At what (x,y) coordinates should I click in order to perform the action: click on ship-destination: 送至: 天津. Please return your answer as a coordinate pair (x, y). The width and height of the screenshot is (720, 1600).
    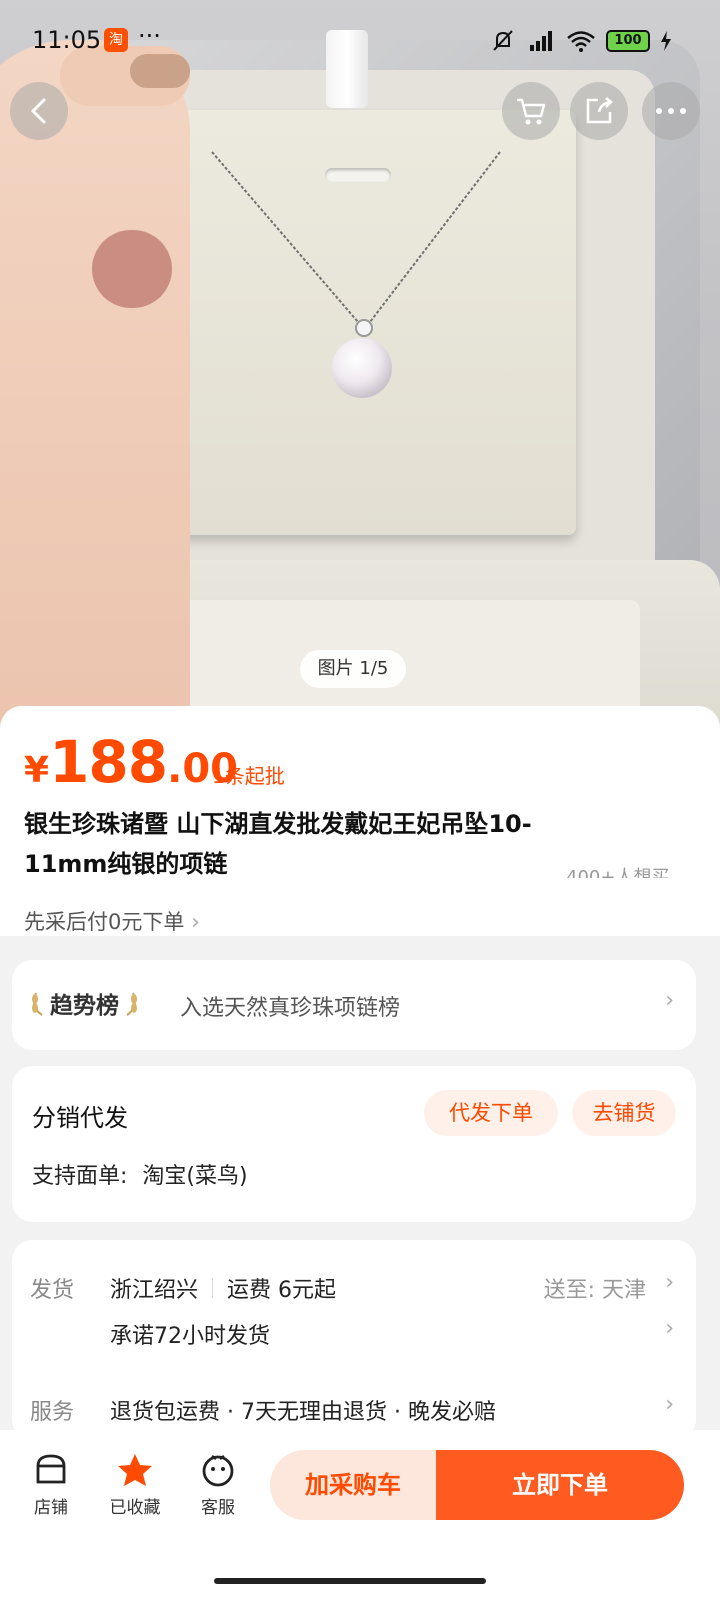
    Looking at the image, I should click on (595, 1288).